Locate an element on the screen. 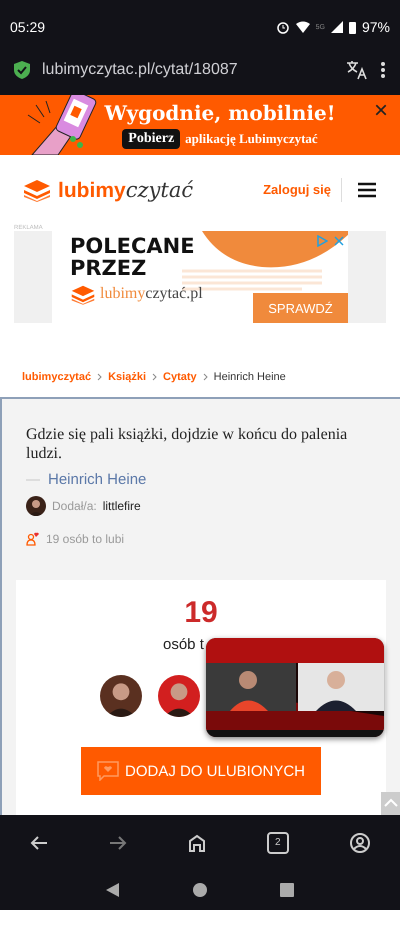  back-arrow-icon is located at coordinates (39, 842).